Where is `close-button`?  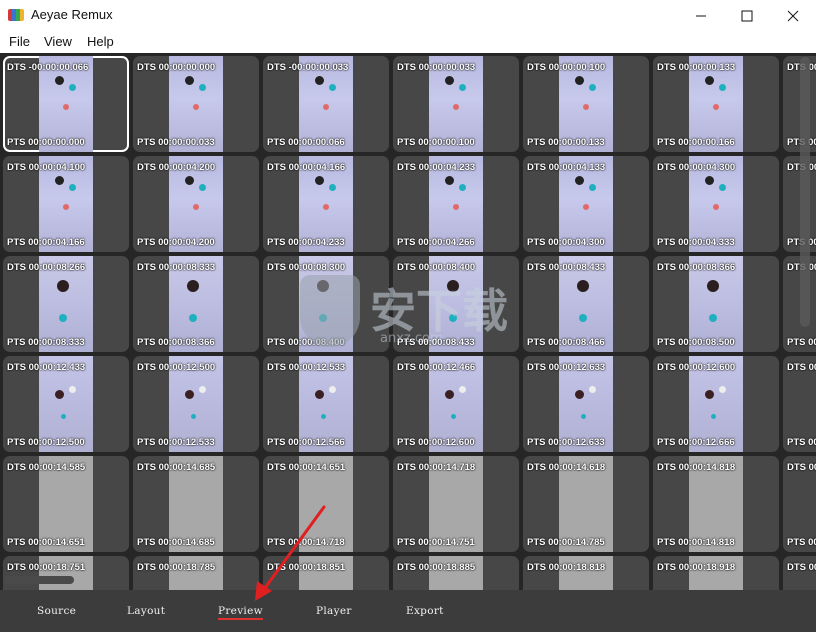 close-button is located at coordinates (793, 15).